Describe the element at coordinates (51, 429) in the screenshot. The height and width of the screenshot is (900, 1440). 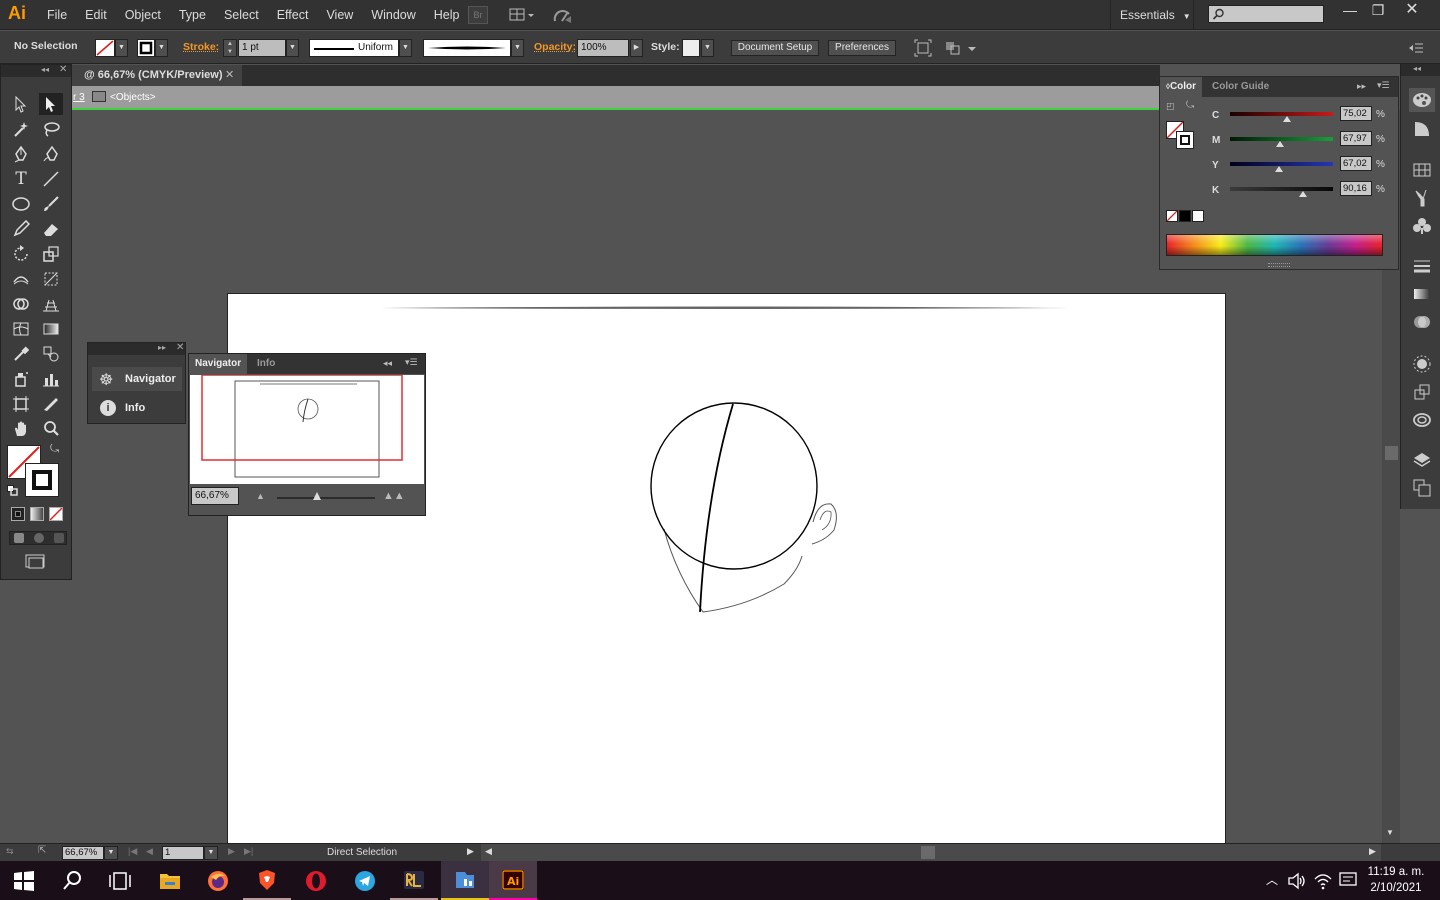
I see `zoom-tool` at that location.